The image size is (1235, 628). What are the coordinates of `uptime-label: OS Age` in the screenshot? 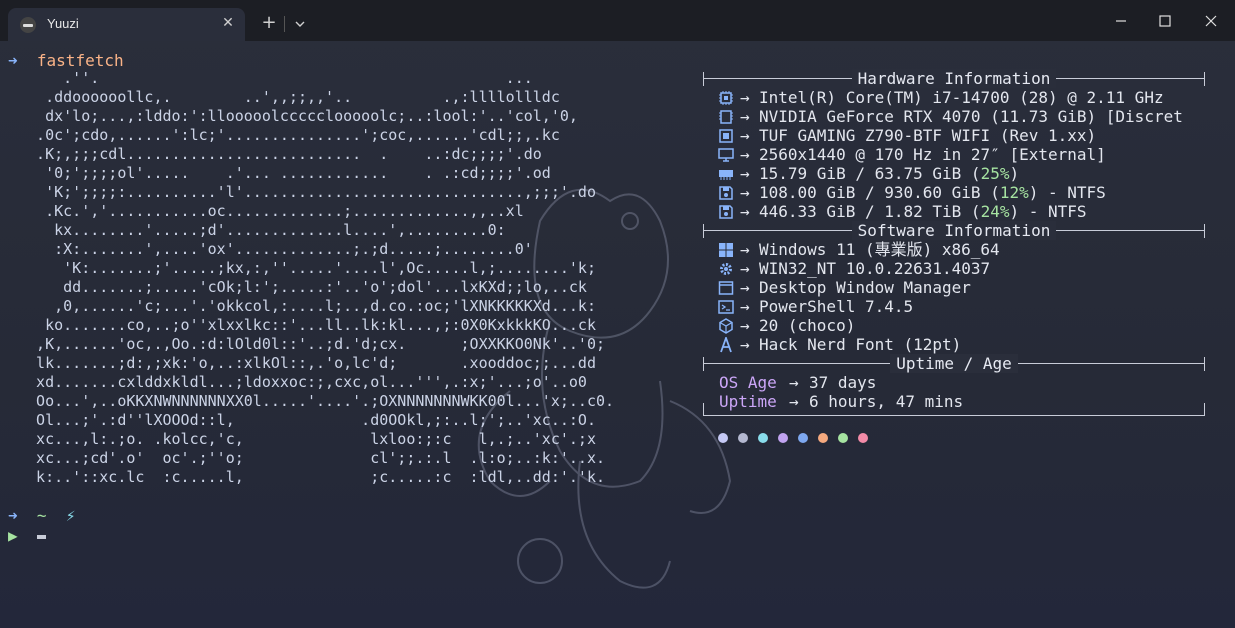 It's located at (748, 382).